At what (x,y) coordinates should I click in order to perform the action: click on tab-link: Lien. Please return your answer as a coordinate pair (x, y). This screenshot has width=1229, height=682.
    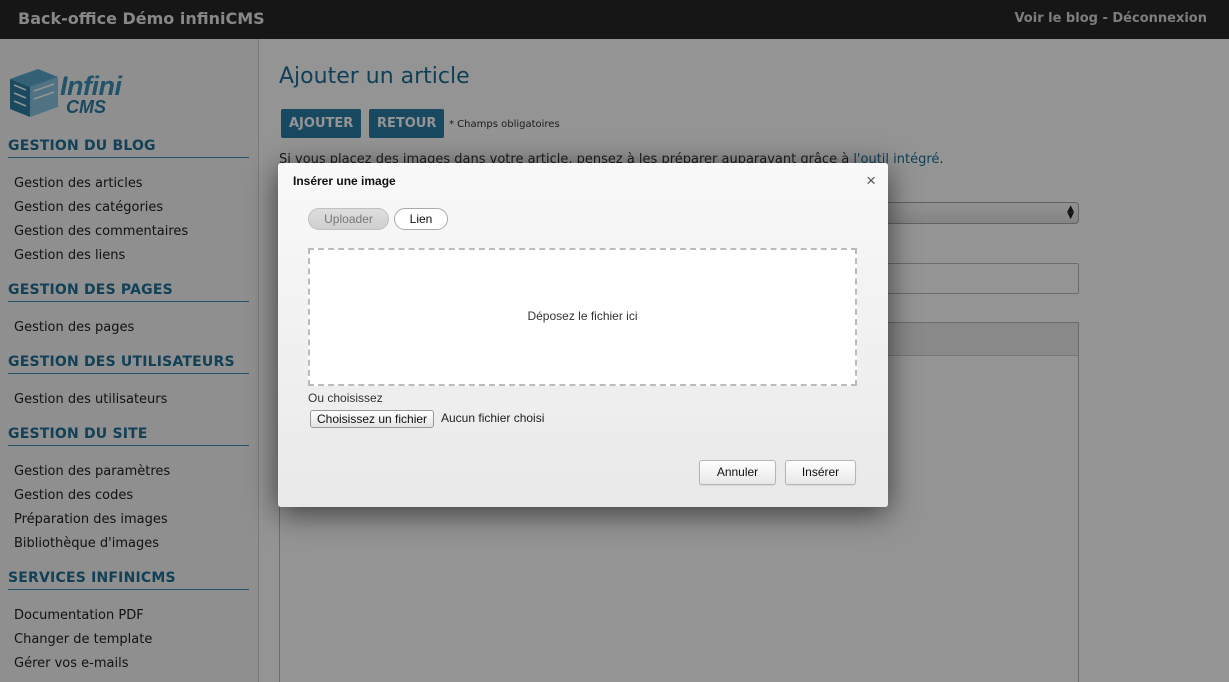
    Looking at the image, I should click on (421, 219).